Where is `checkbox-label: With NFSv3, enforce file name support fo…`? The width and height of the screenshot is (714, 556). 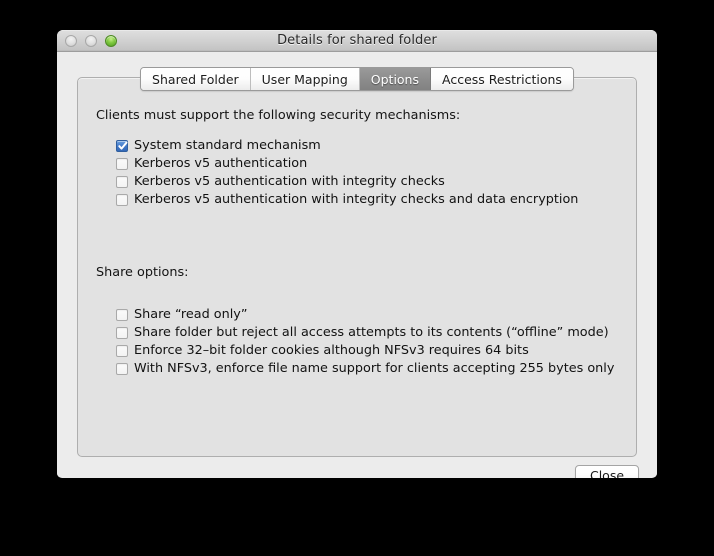
checkbox-label: With NFSv3, enforce file name support fo… is located at coordinates (374, 368).